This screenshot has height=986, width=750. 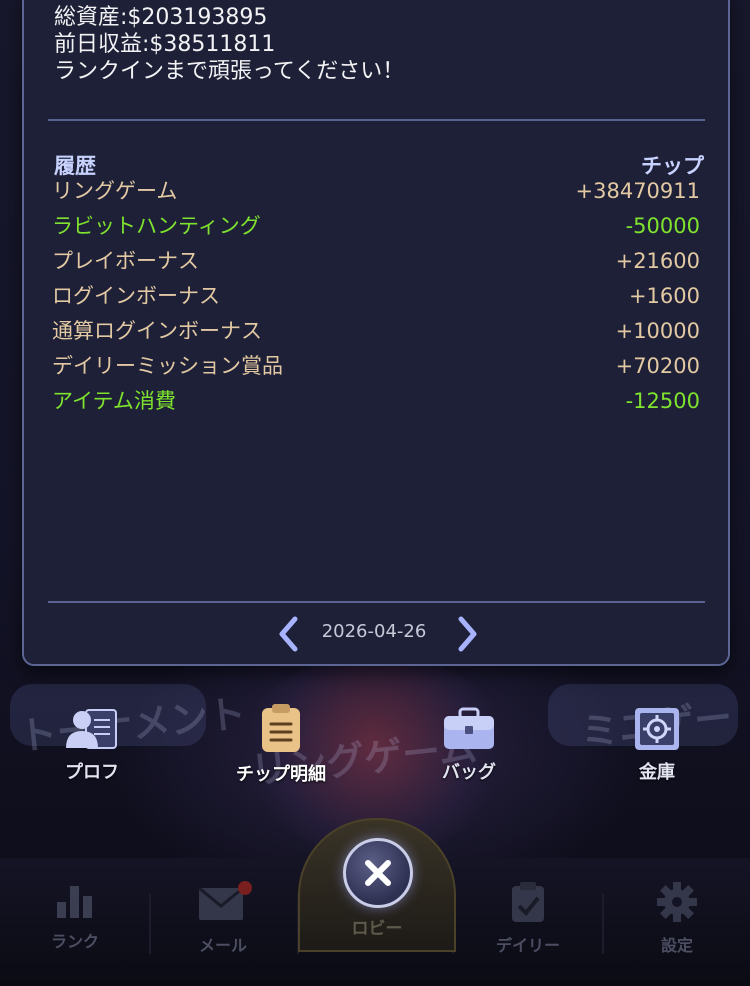 What do you see at coordinates (229, 71) in the screenshot?
I see `rank-message-text: ランクインまで頑張ってください！` at bounding box center [229, 71].